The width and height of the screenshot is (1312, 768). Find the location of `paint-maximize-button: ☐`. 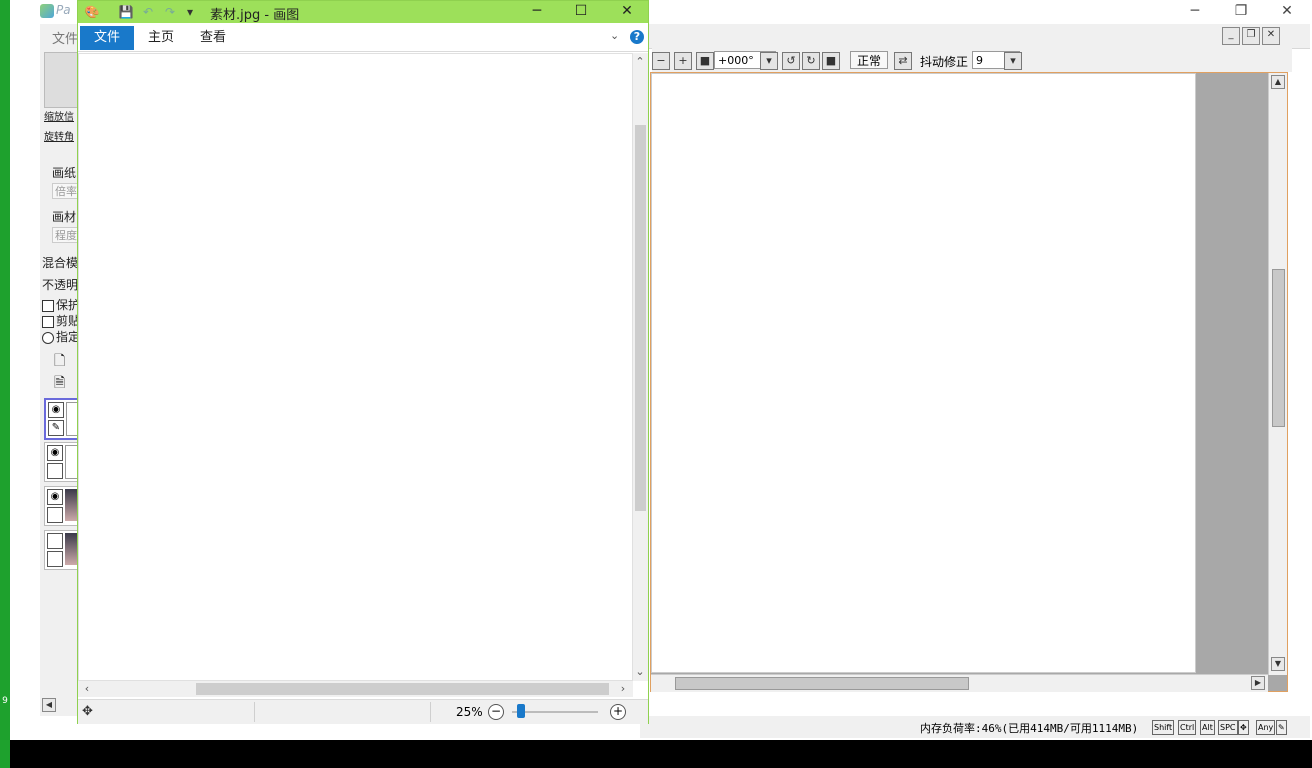

paint-maximize-button: ☐ is located at coordinates (581, 12).